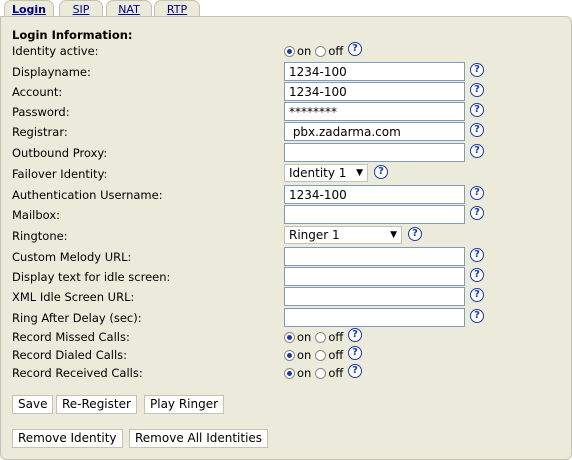 This screenshot has height=460, width=572. I want to click on identity-active-off-radio, so click(321, 51).